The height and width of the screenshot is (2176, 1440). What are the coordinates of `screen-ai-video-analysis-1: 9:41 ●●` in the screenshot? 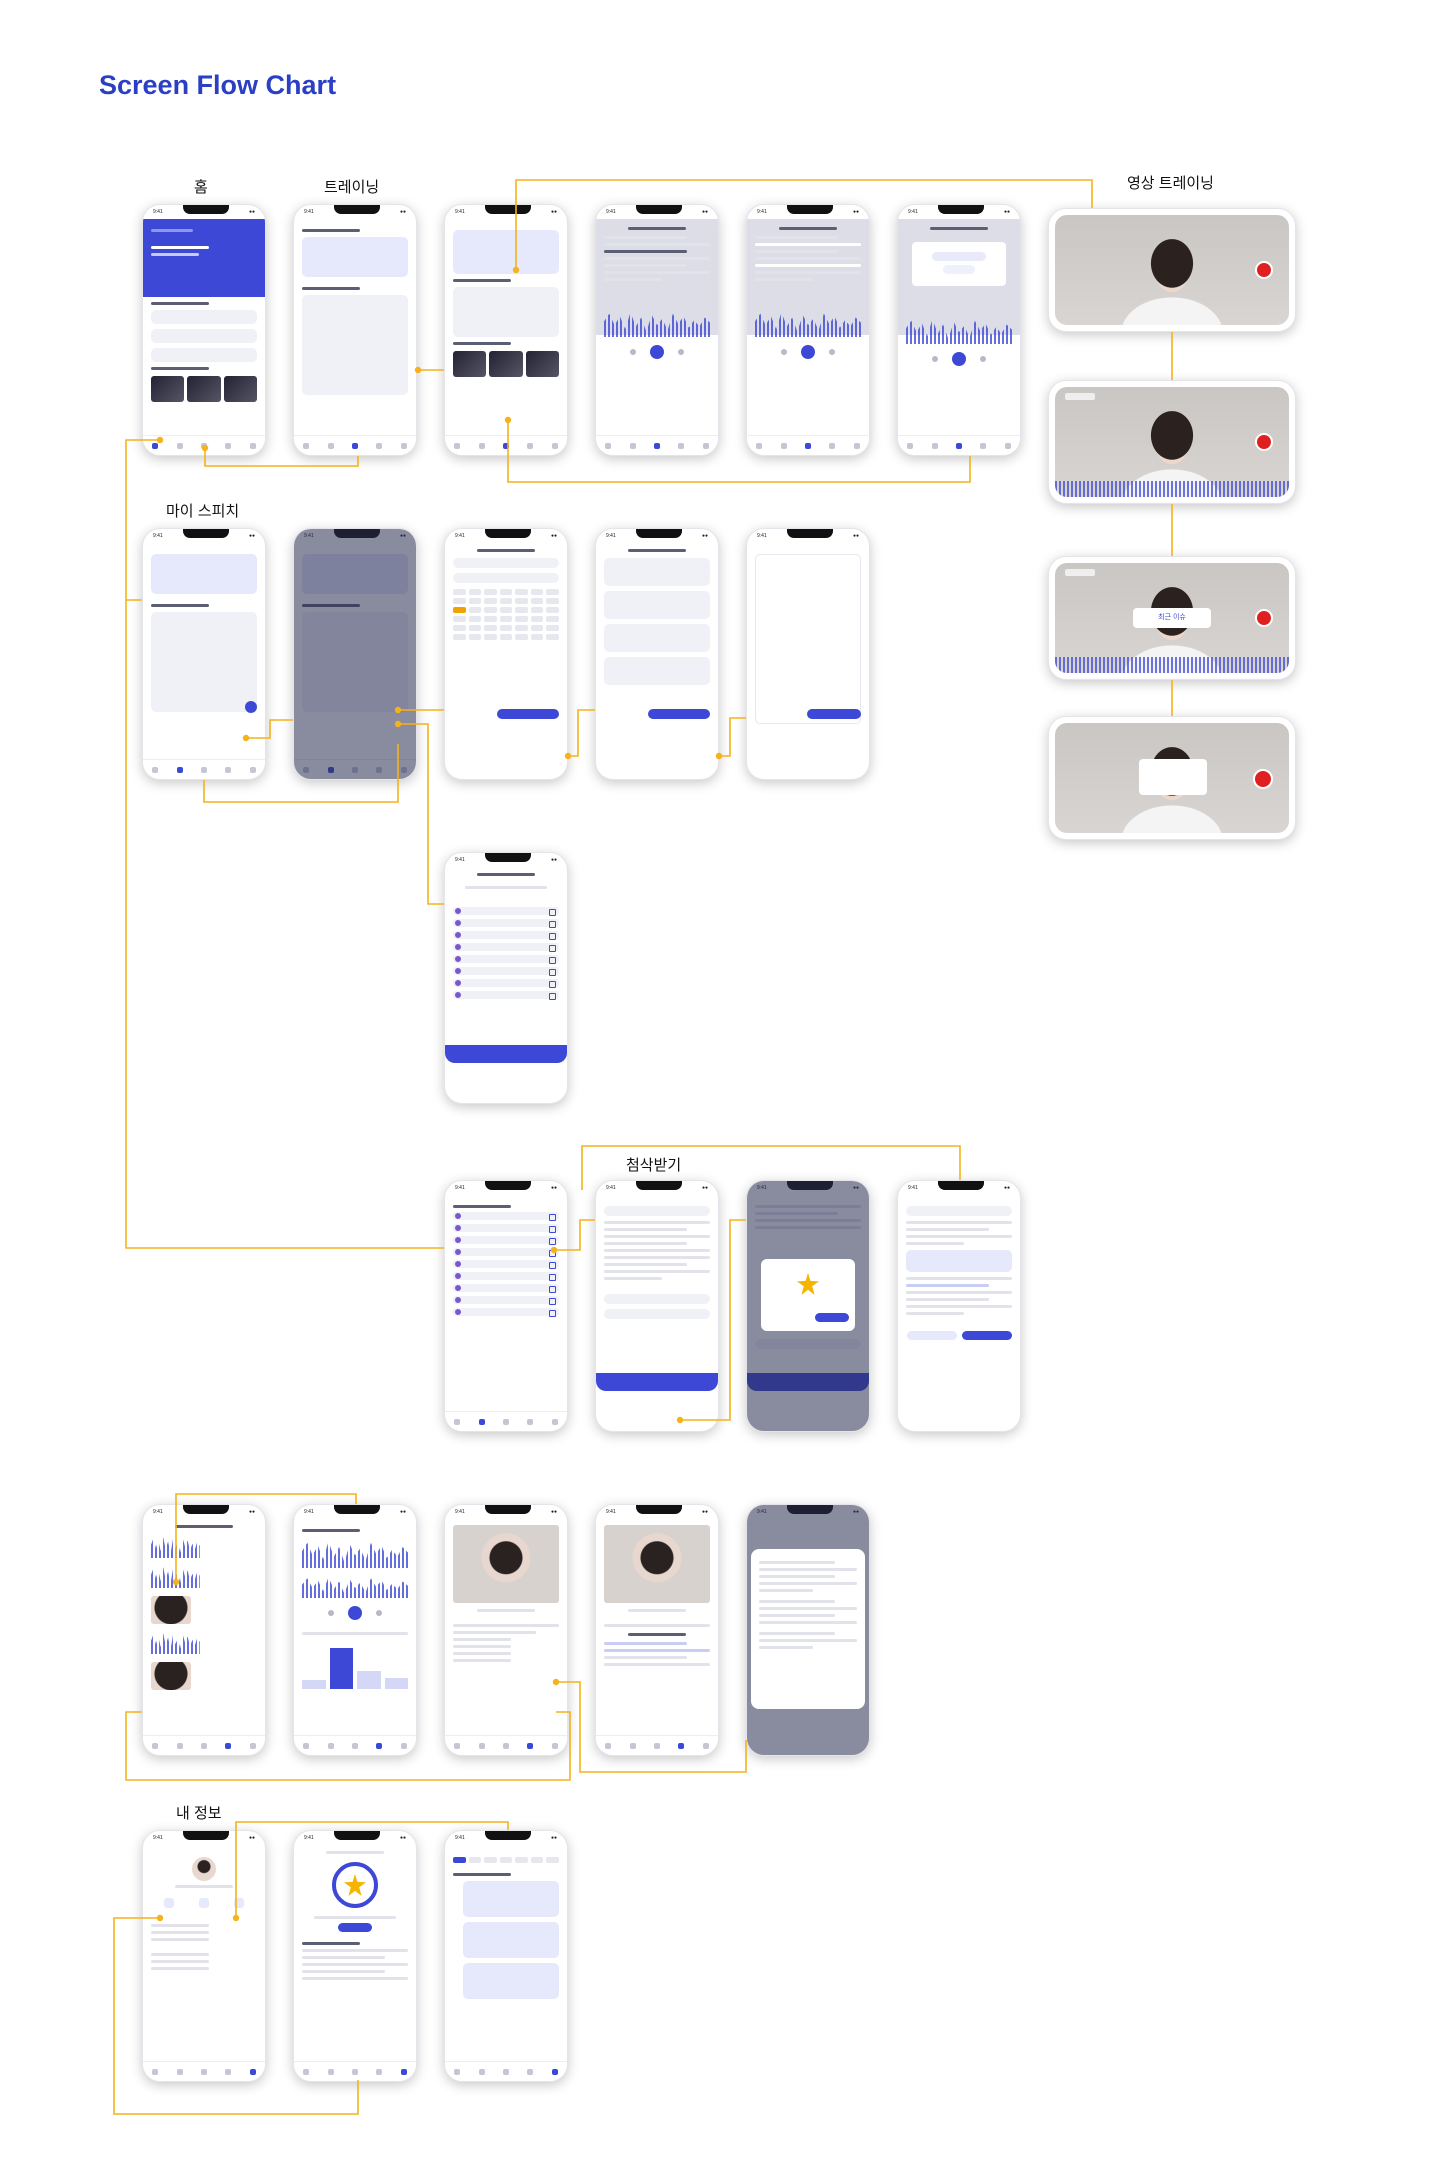 It's located at (506, 1630).